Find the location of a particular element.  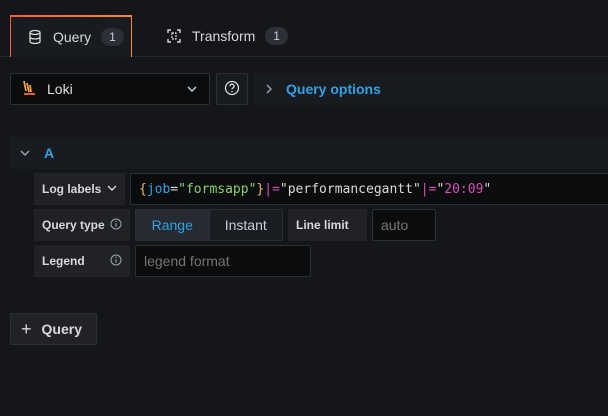

tab-transform-label: Transform is located at coordinates (224, 36).